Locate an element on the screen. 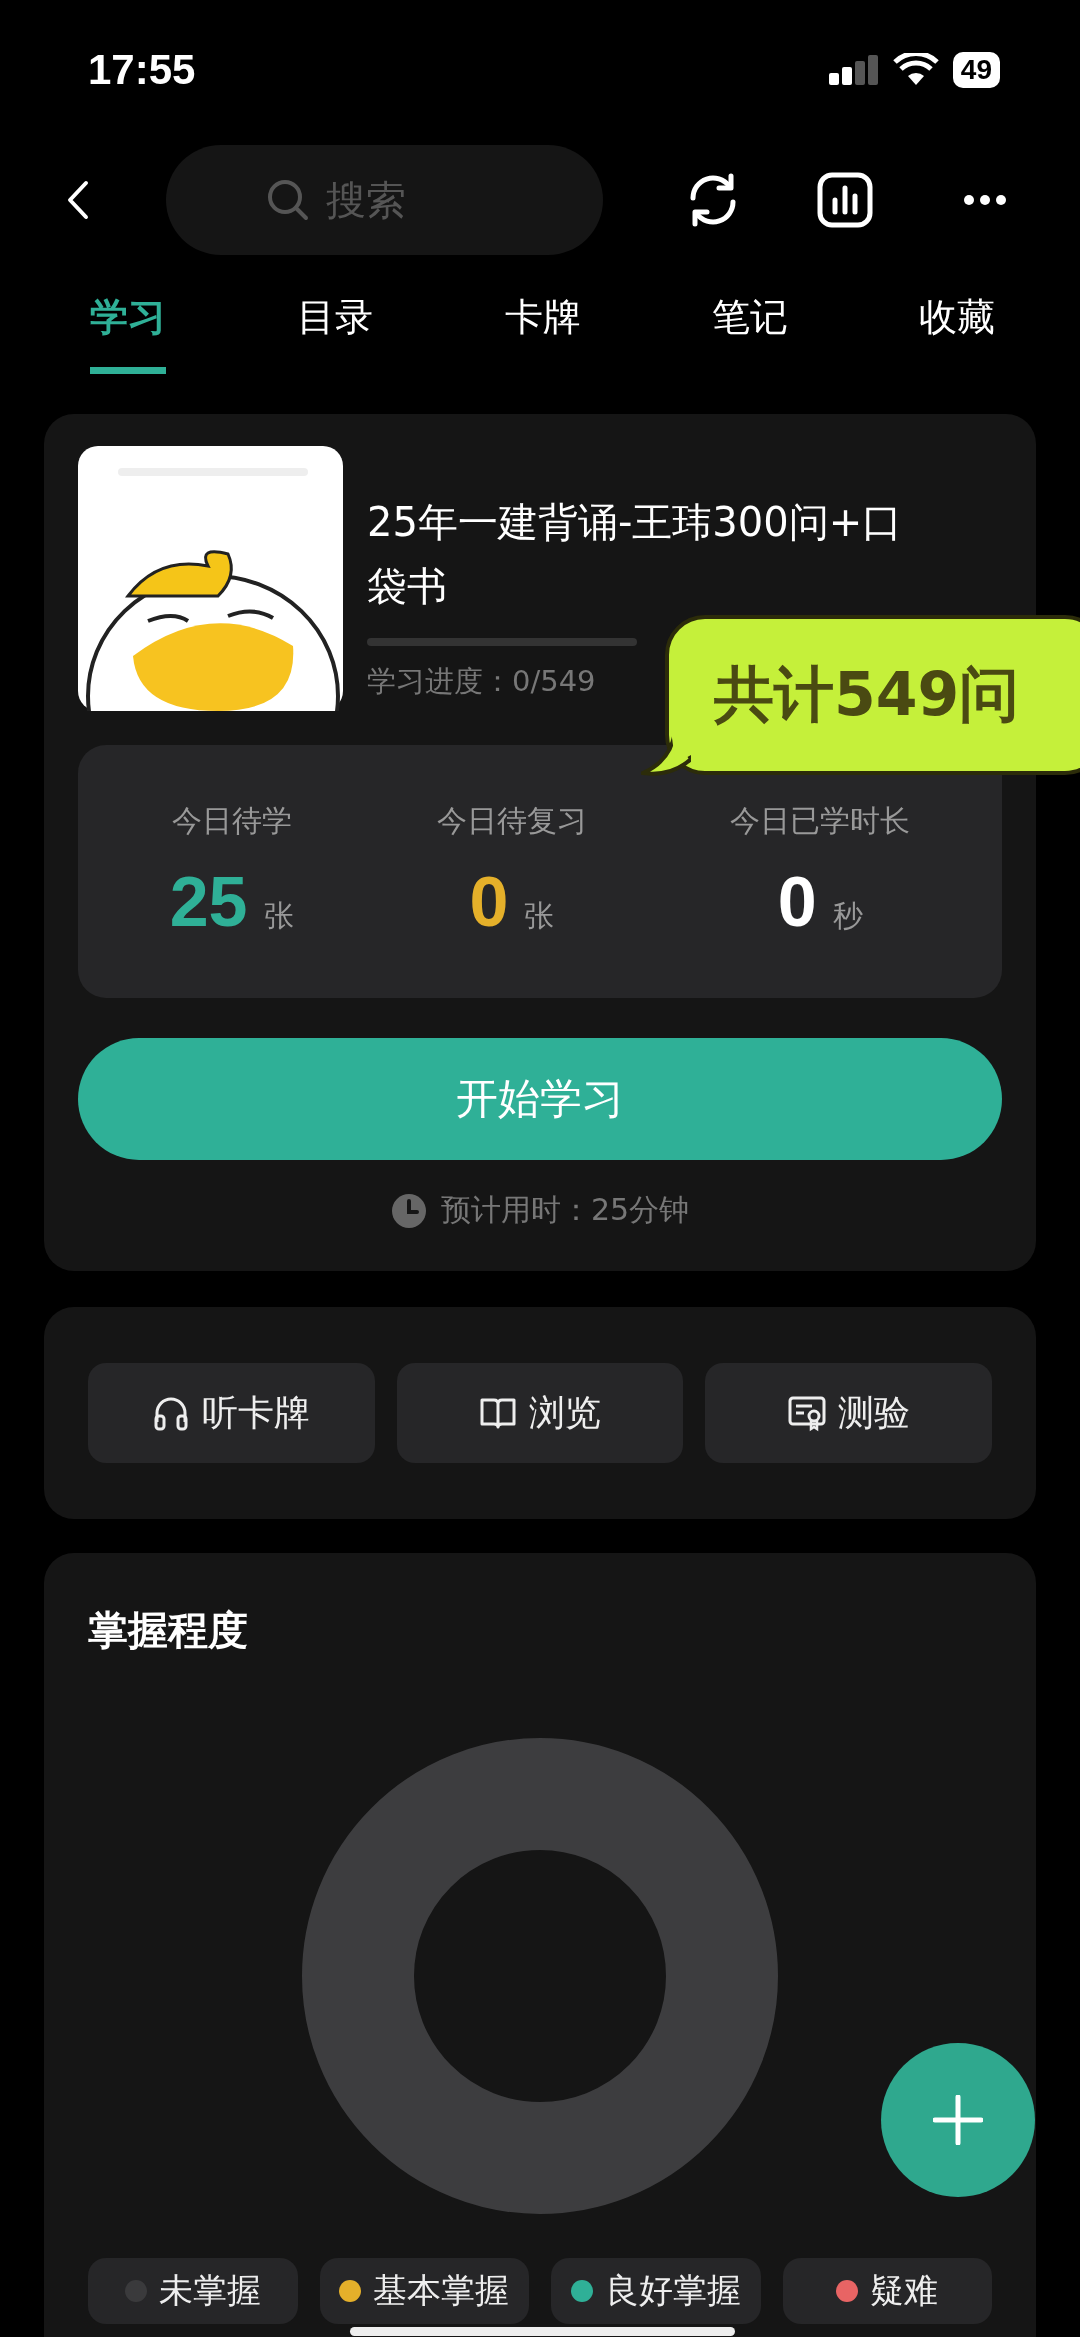  legend-chip: 未掌握 is located at coordinates (193, 2291).